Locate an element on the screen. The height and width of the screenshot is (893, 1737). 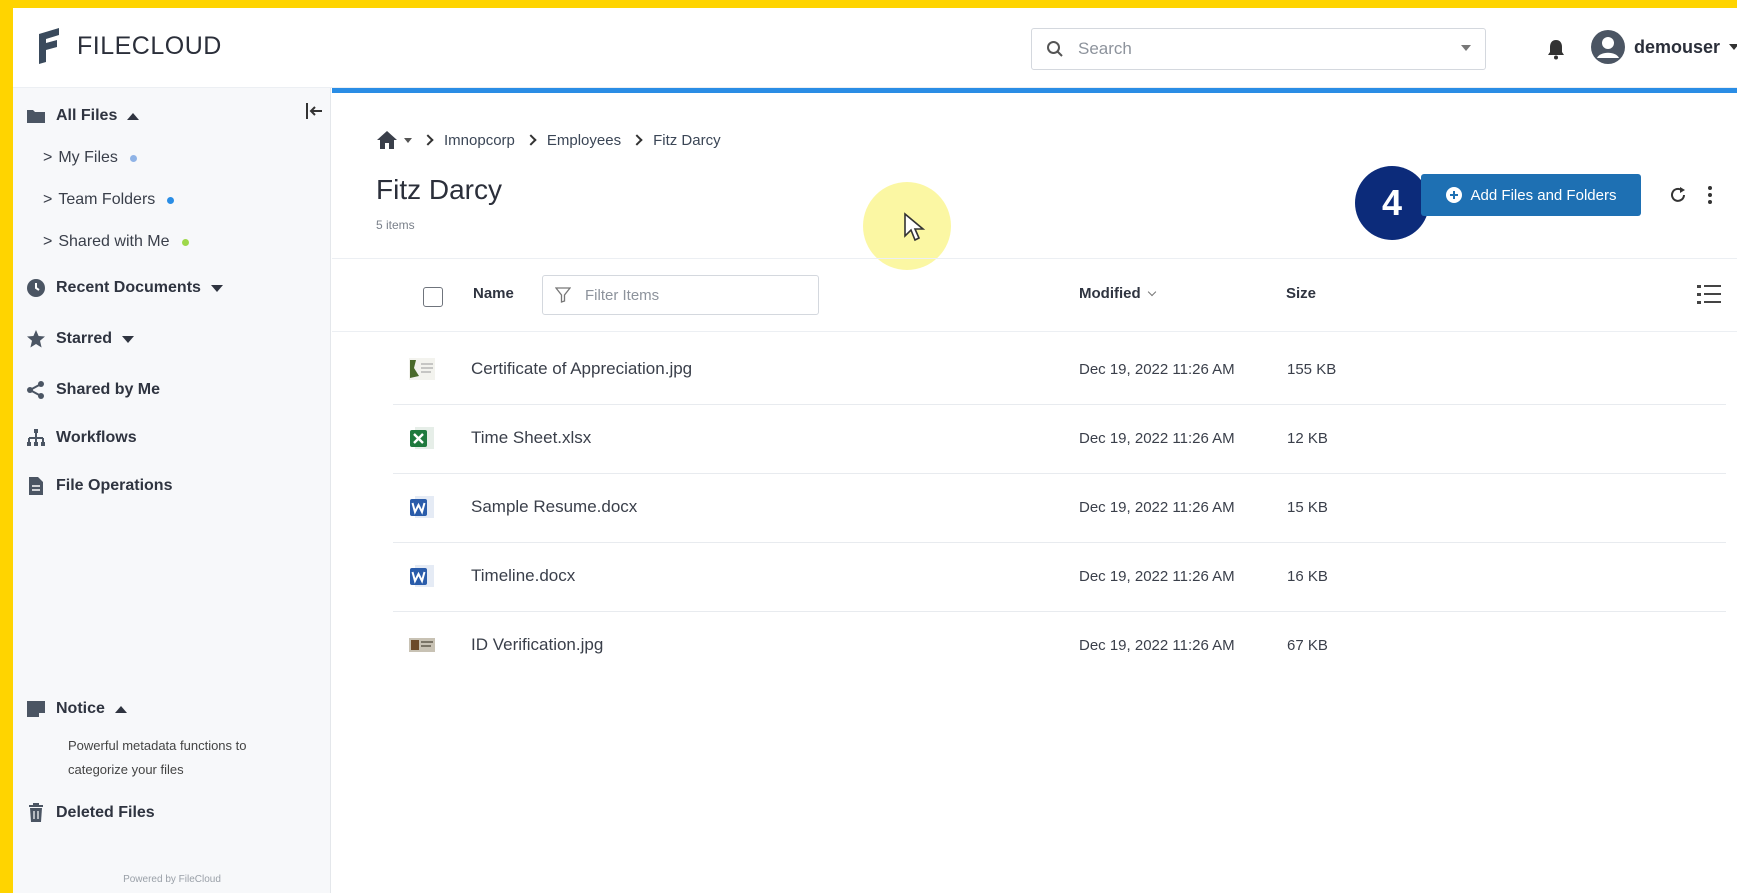
sidebar-item-deleted-files: Deleted Files is located at coordinates (90, 813).